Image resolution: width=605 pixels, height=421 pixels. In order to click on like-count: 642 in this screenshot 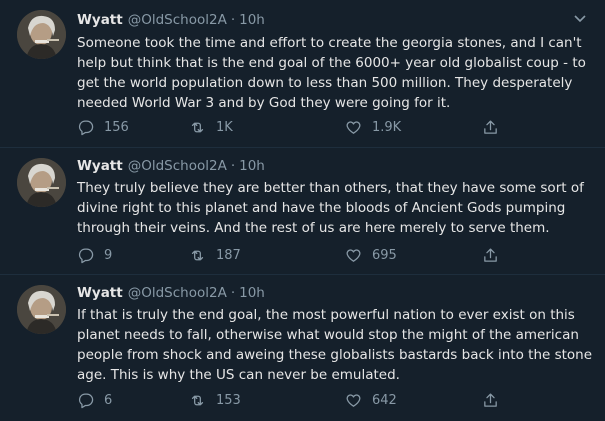, I will do `click(384, 400)`.